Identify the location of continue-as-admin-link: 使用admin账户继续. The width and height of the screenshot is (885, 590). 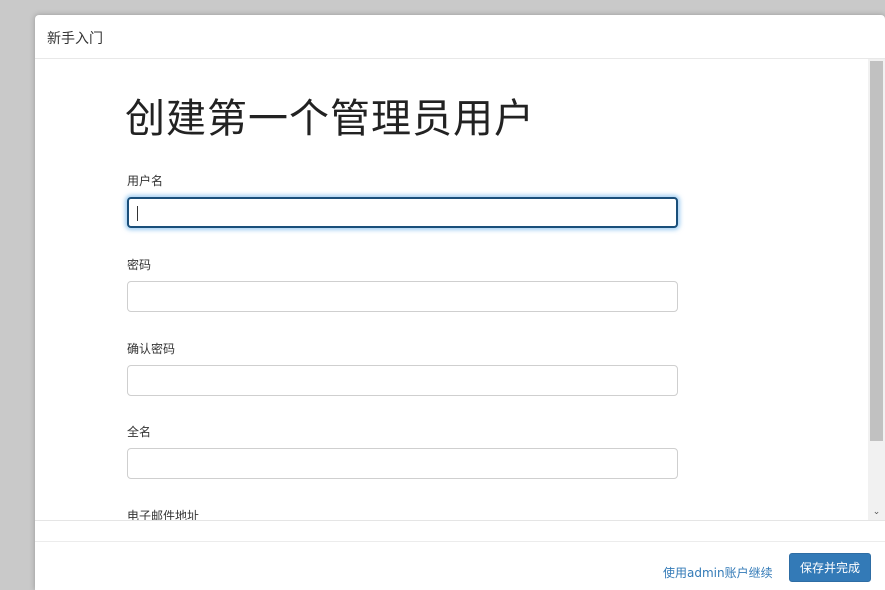
(718, 572).